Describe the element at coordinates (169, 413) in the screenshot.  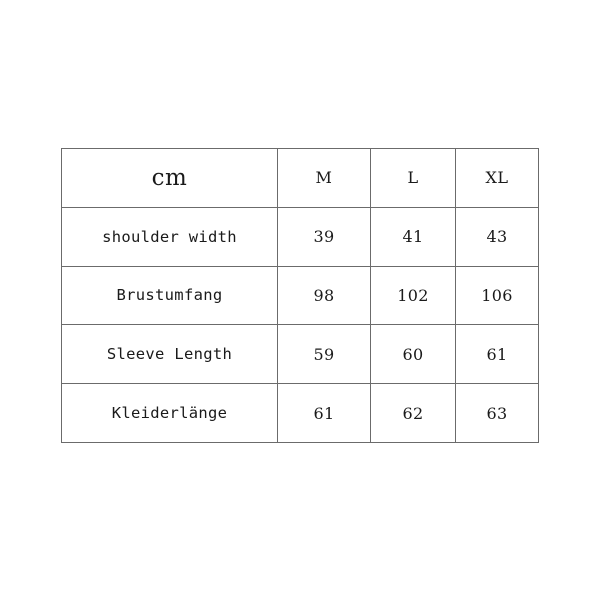
I see `row-label-kleiderlaenge: Kleiderlänge` at that location.